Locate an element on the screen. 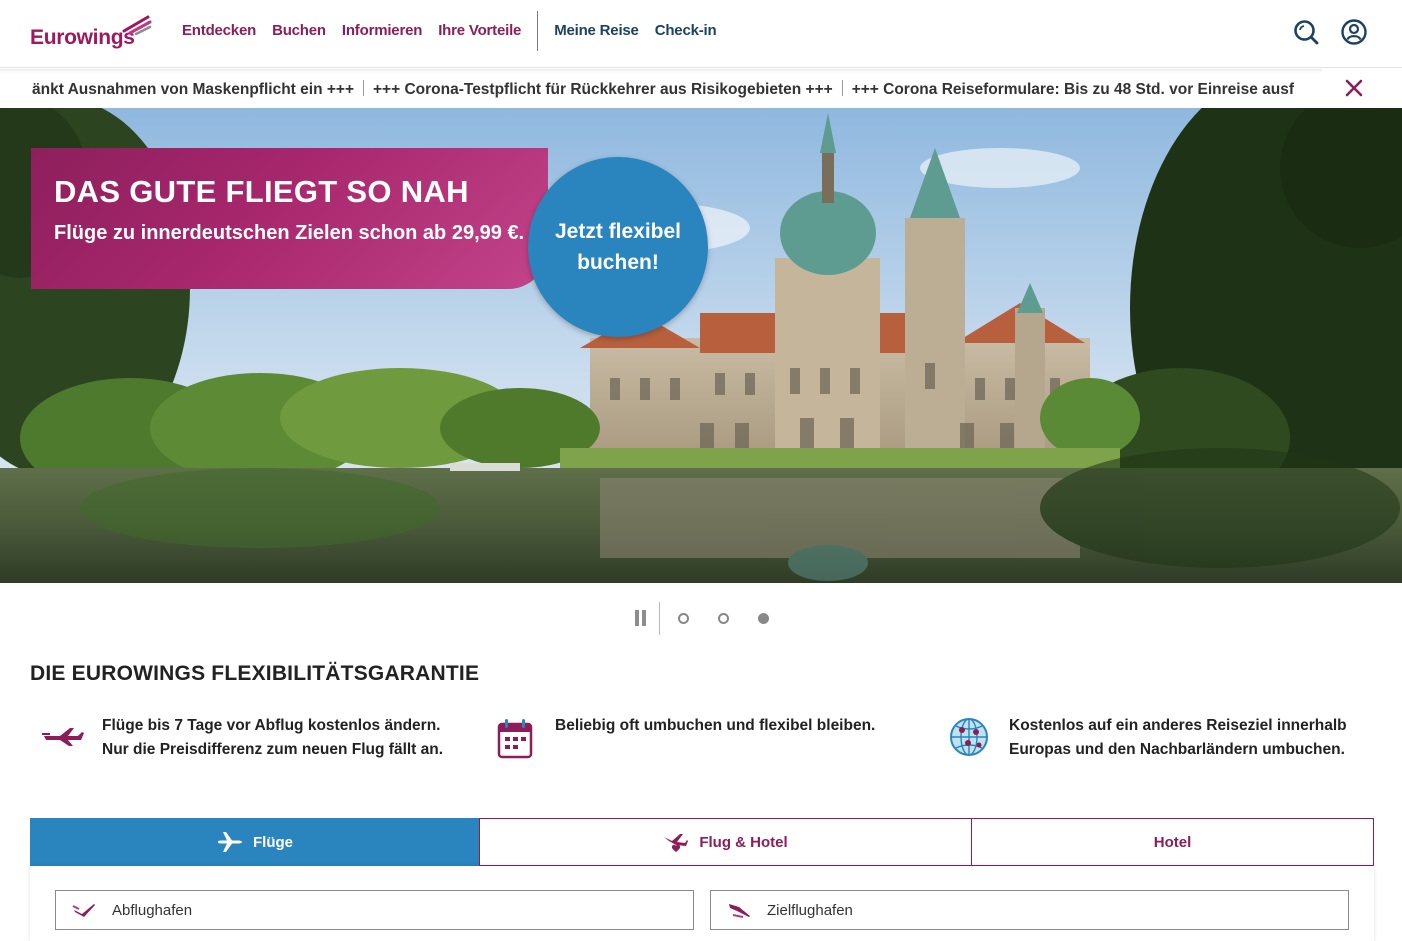 Image resolution: width=1402 pixels, height=941 pixels. cta-line-1: Jetzt flexibel is located at coordinates (618, 231).